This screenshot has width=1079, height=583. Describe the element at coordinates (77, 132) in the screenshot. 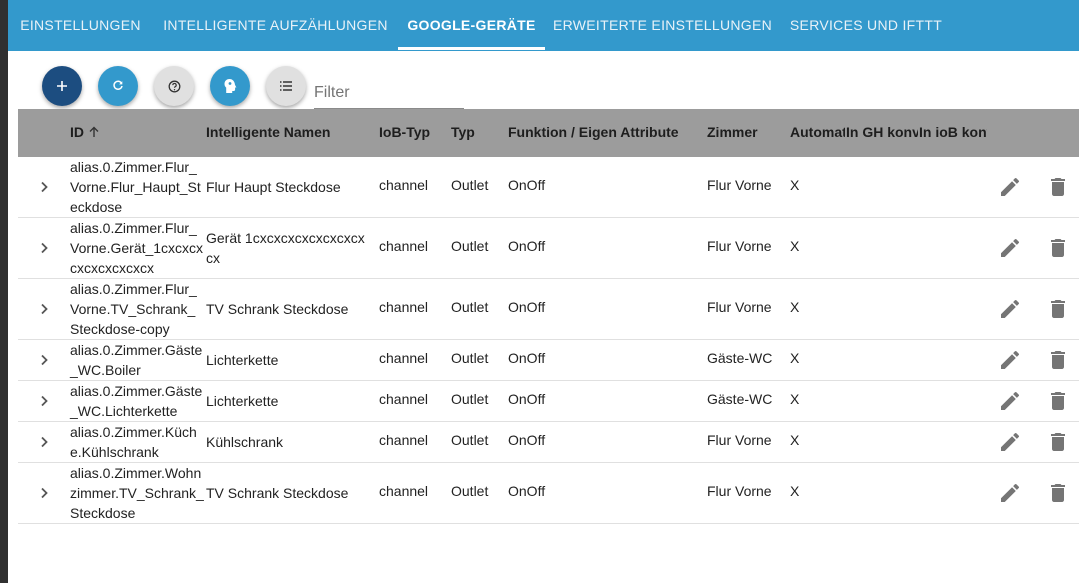

I see `column-label-id: ID` at that location.